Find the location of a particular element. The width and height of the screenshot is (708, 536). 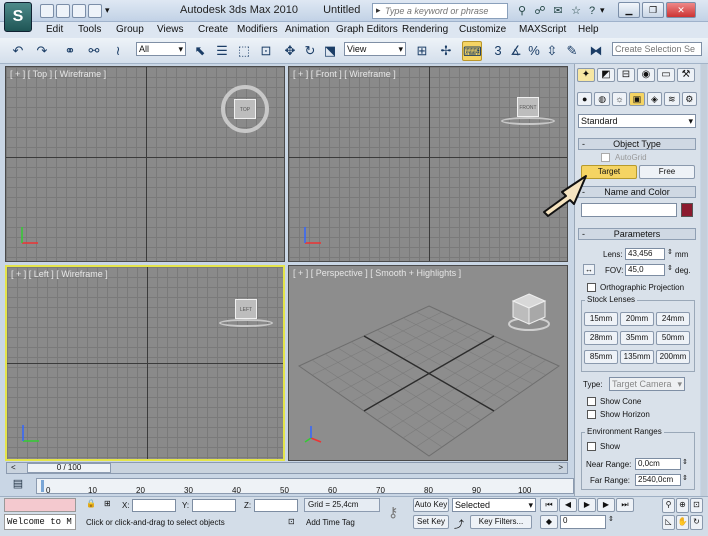

time-slider: < 0 / 100 > is located at coordinates (287, 468).